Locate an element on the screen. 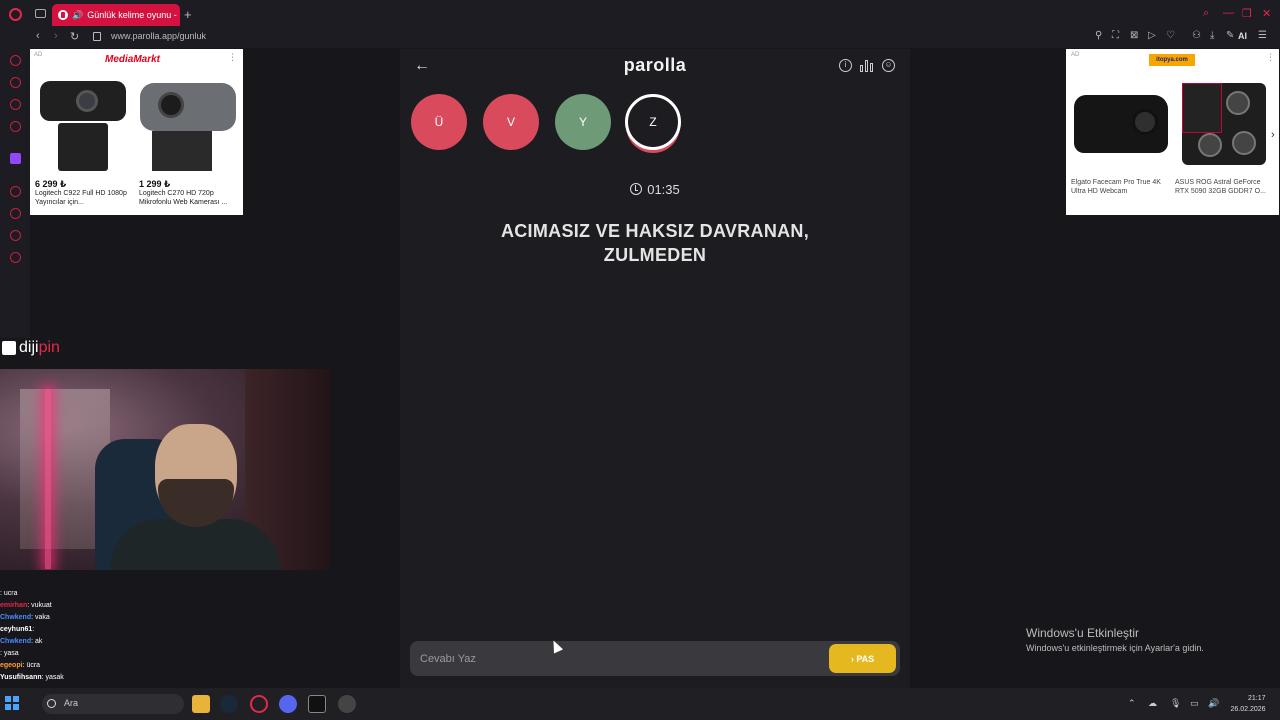 This screenshot has width=1280, height=720. forward-nav-icon: › is located at coordinates (56, 36).